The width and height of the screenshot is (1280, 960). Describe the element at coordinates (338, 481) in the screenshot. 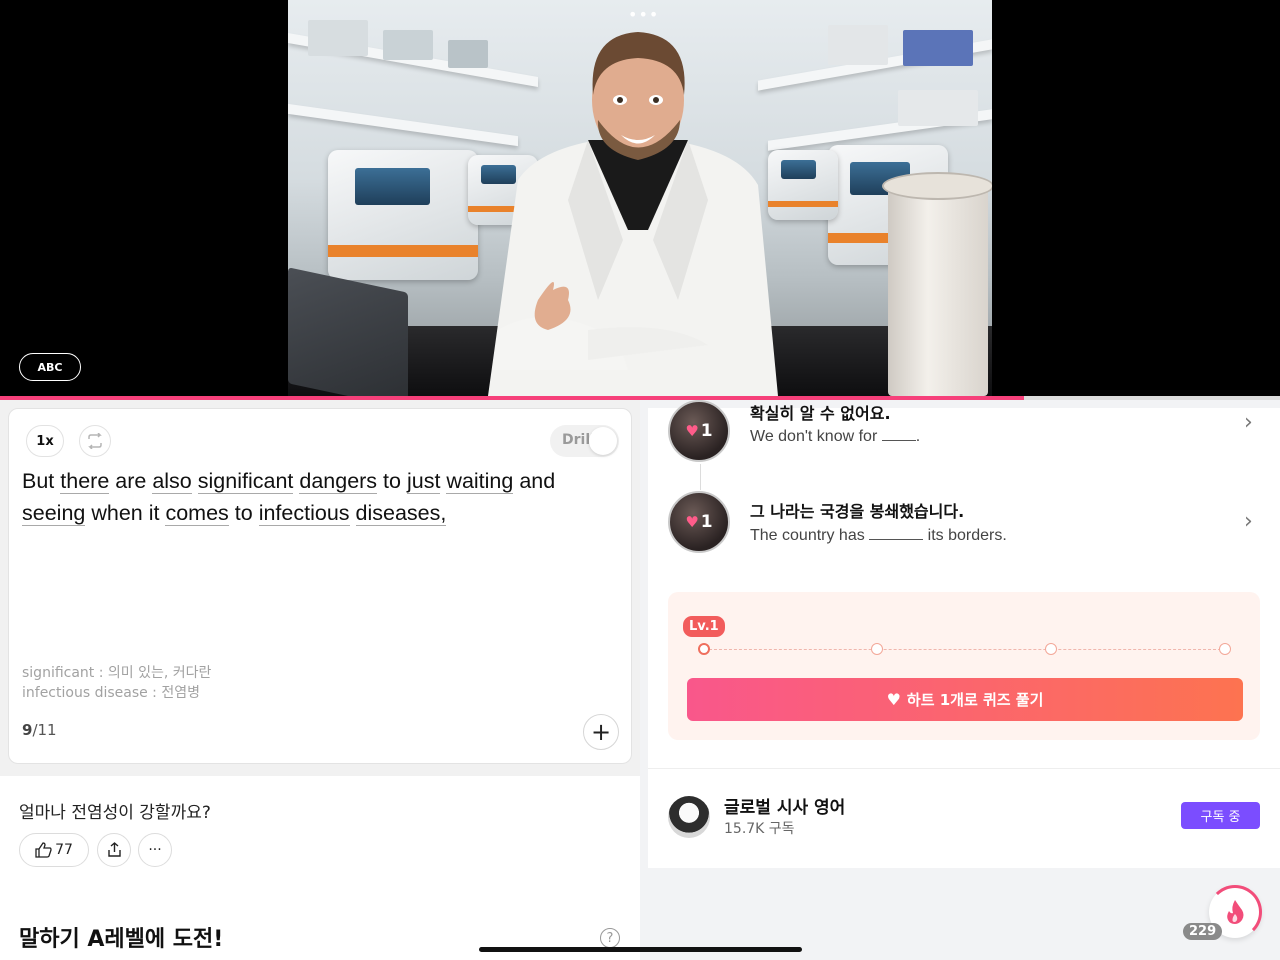

I see `sentence-word: dangers` at that location.